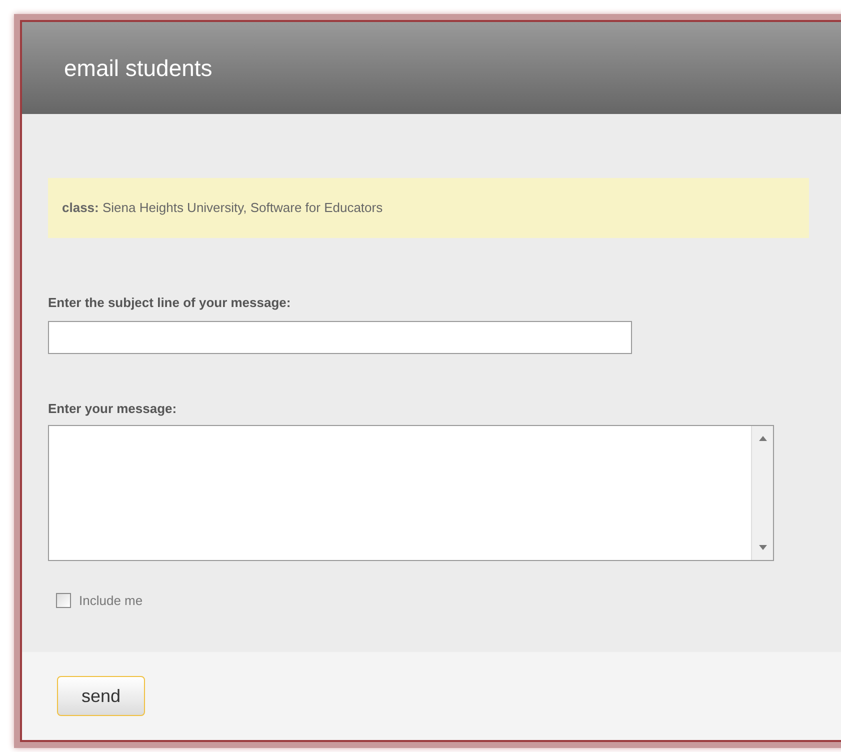  Describe the element at coordinates (762, 438) in the screenshot. I see `scroll-up-icon` at that location.